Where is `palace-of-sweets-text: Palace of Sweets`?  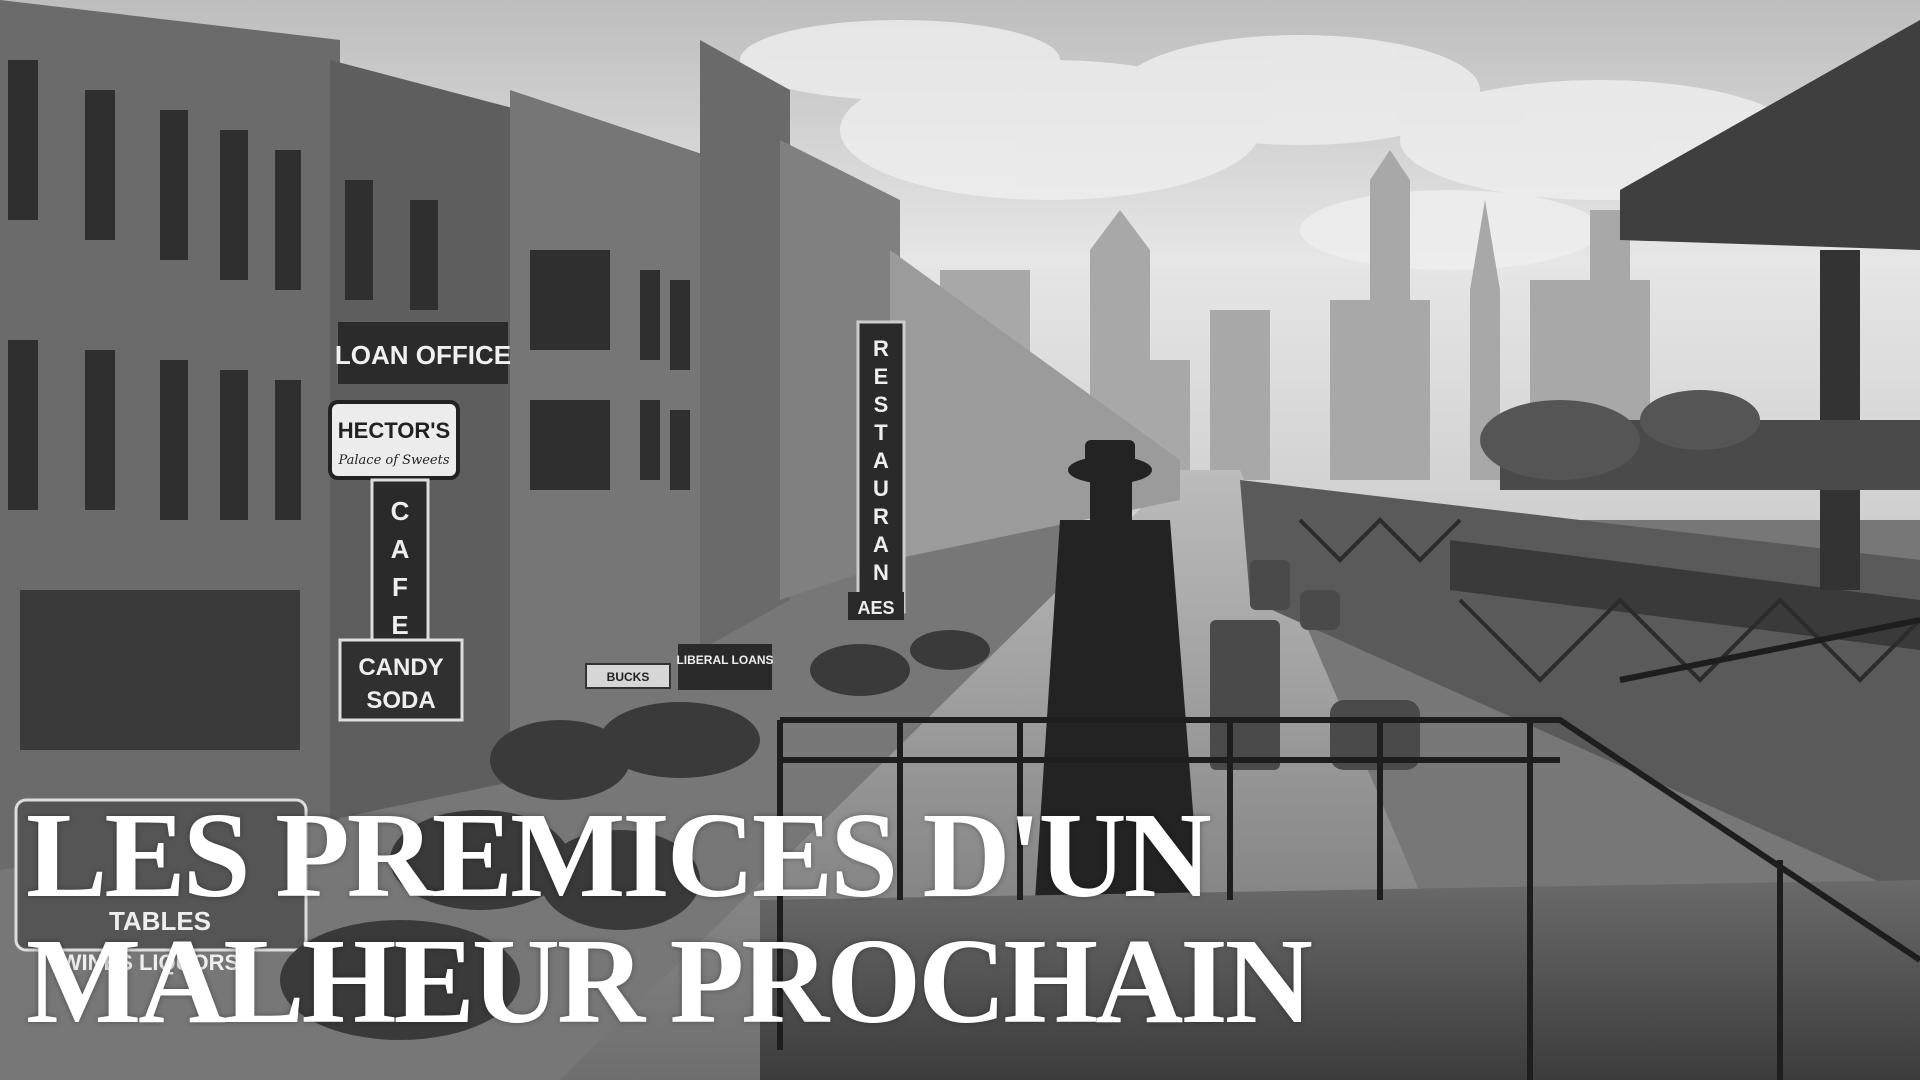 palace-of-sweets-text: Palace of Sweets is located at coordinates (393, 460).